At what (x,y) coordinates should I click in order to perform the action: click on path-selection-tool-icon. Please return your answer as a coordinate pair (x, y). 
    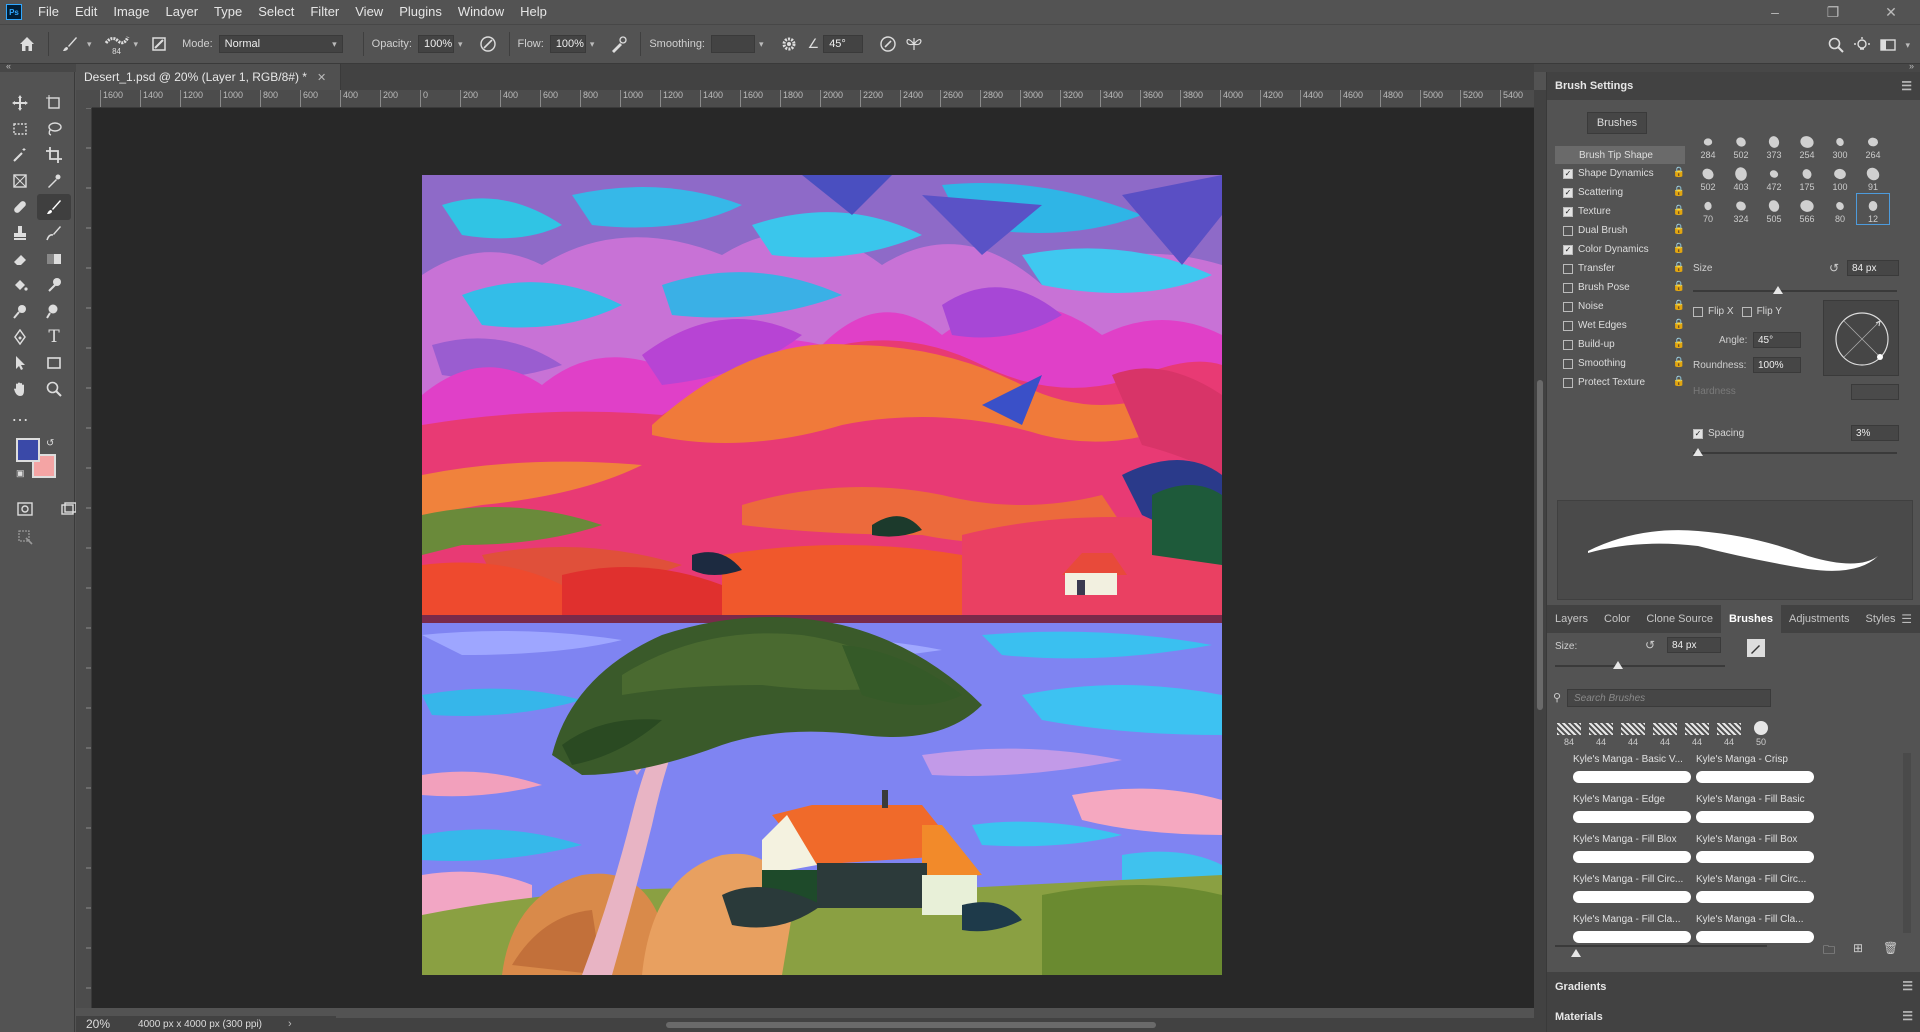
    Looking at the image, I should click on (20, 363).